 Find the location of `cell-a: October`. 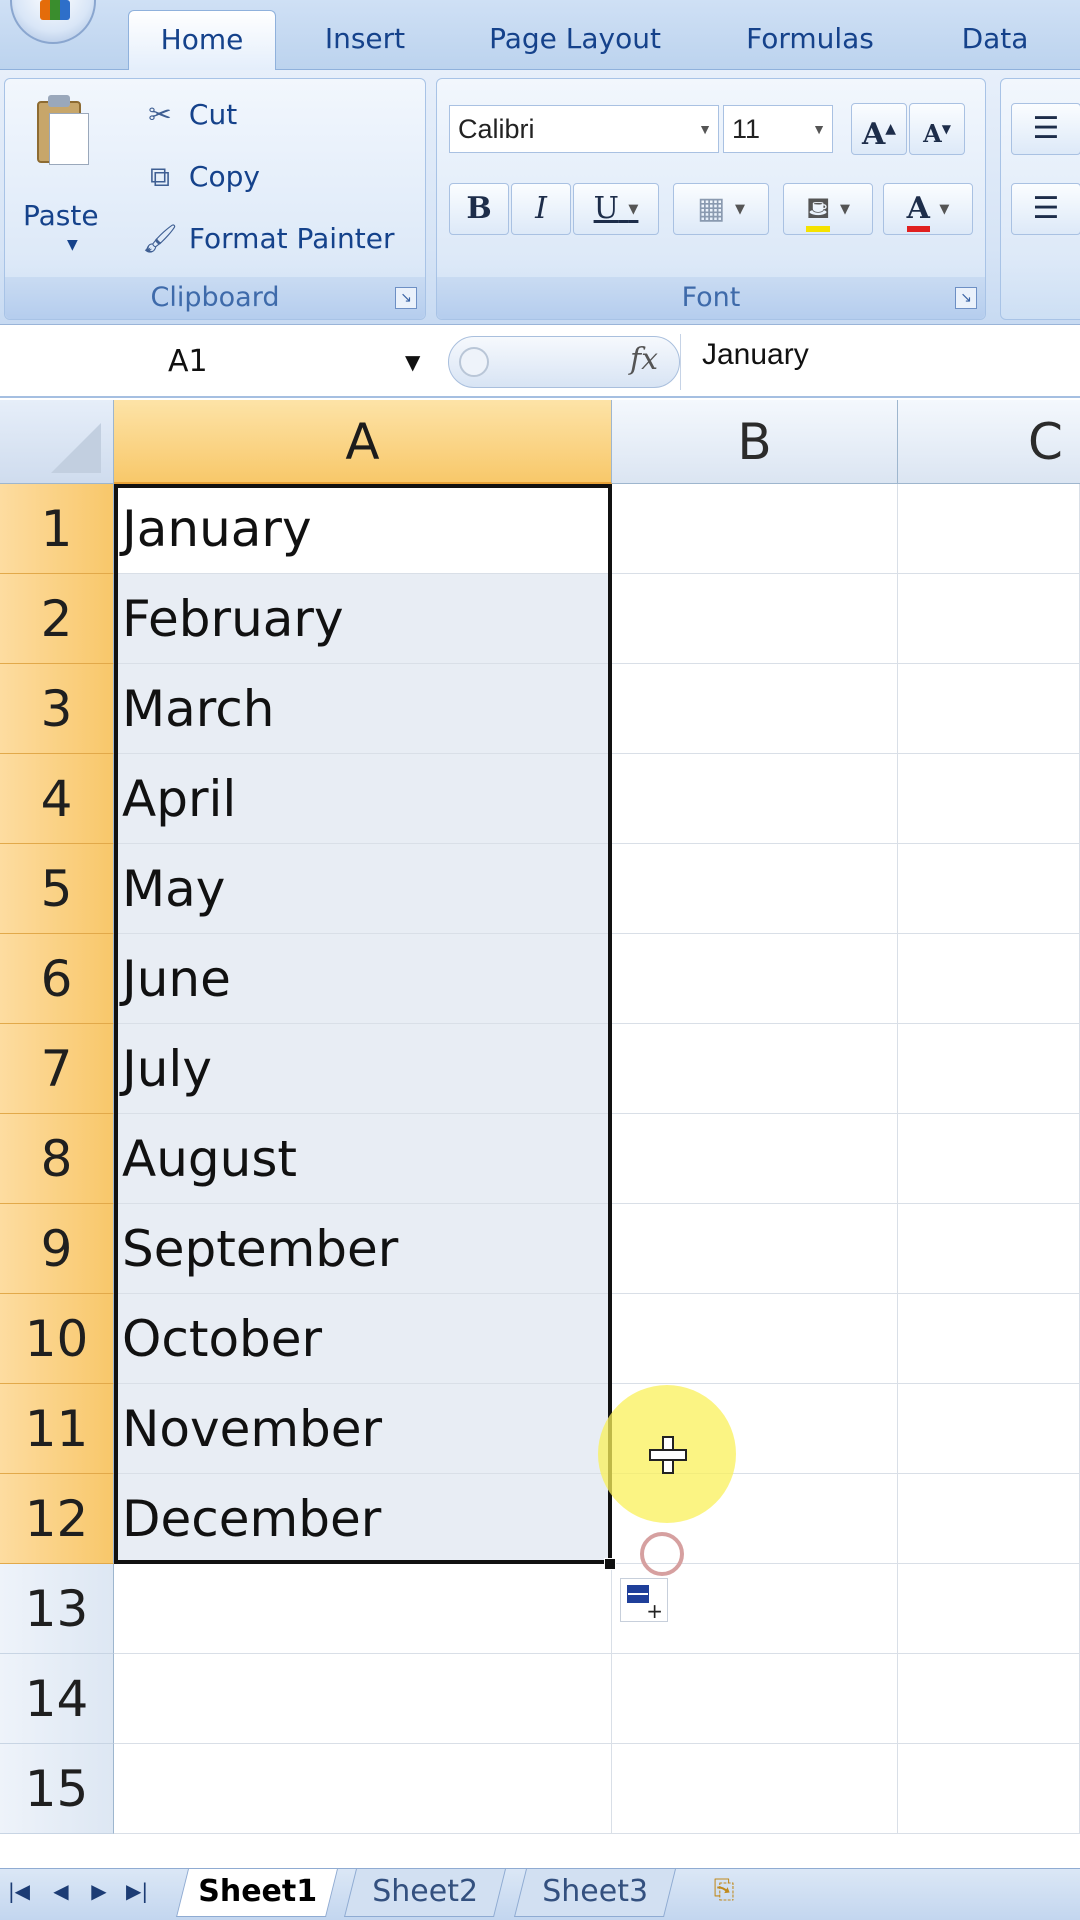

cell-a: October is located at coordinates (363, 1339).